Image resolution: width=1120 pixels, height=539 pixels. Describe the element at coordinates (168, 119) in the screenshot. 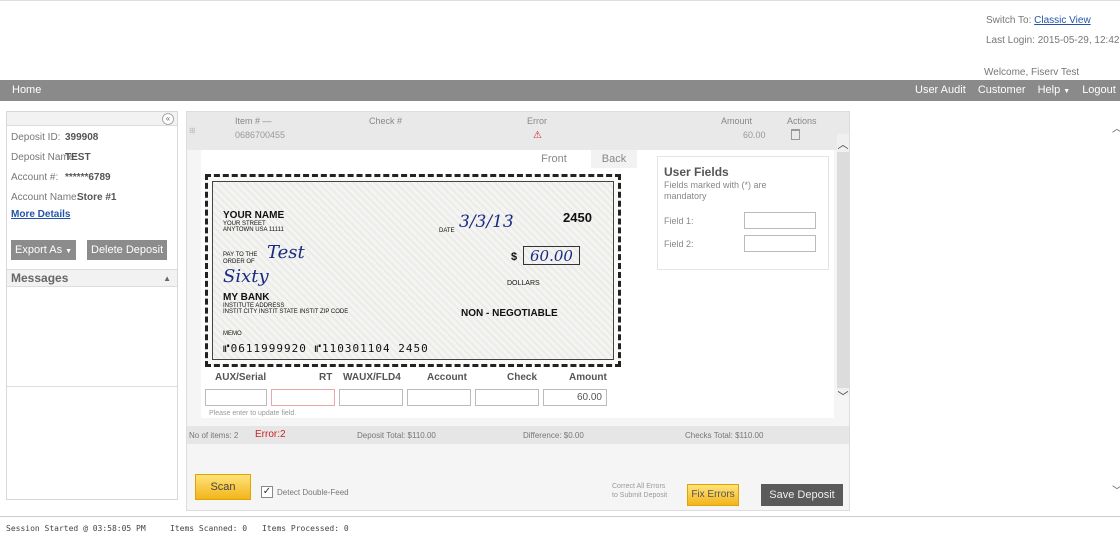

I see `collapse-panel-icon: «` at that location.